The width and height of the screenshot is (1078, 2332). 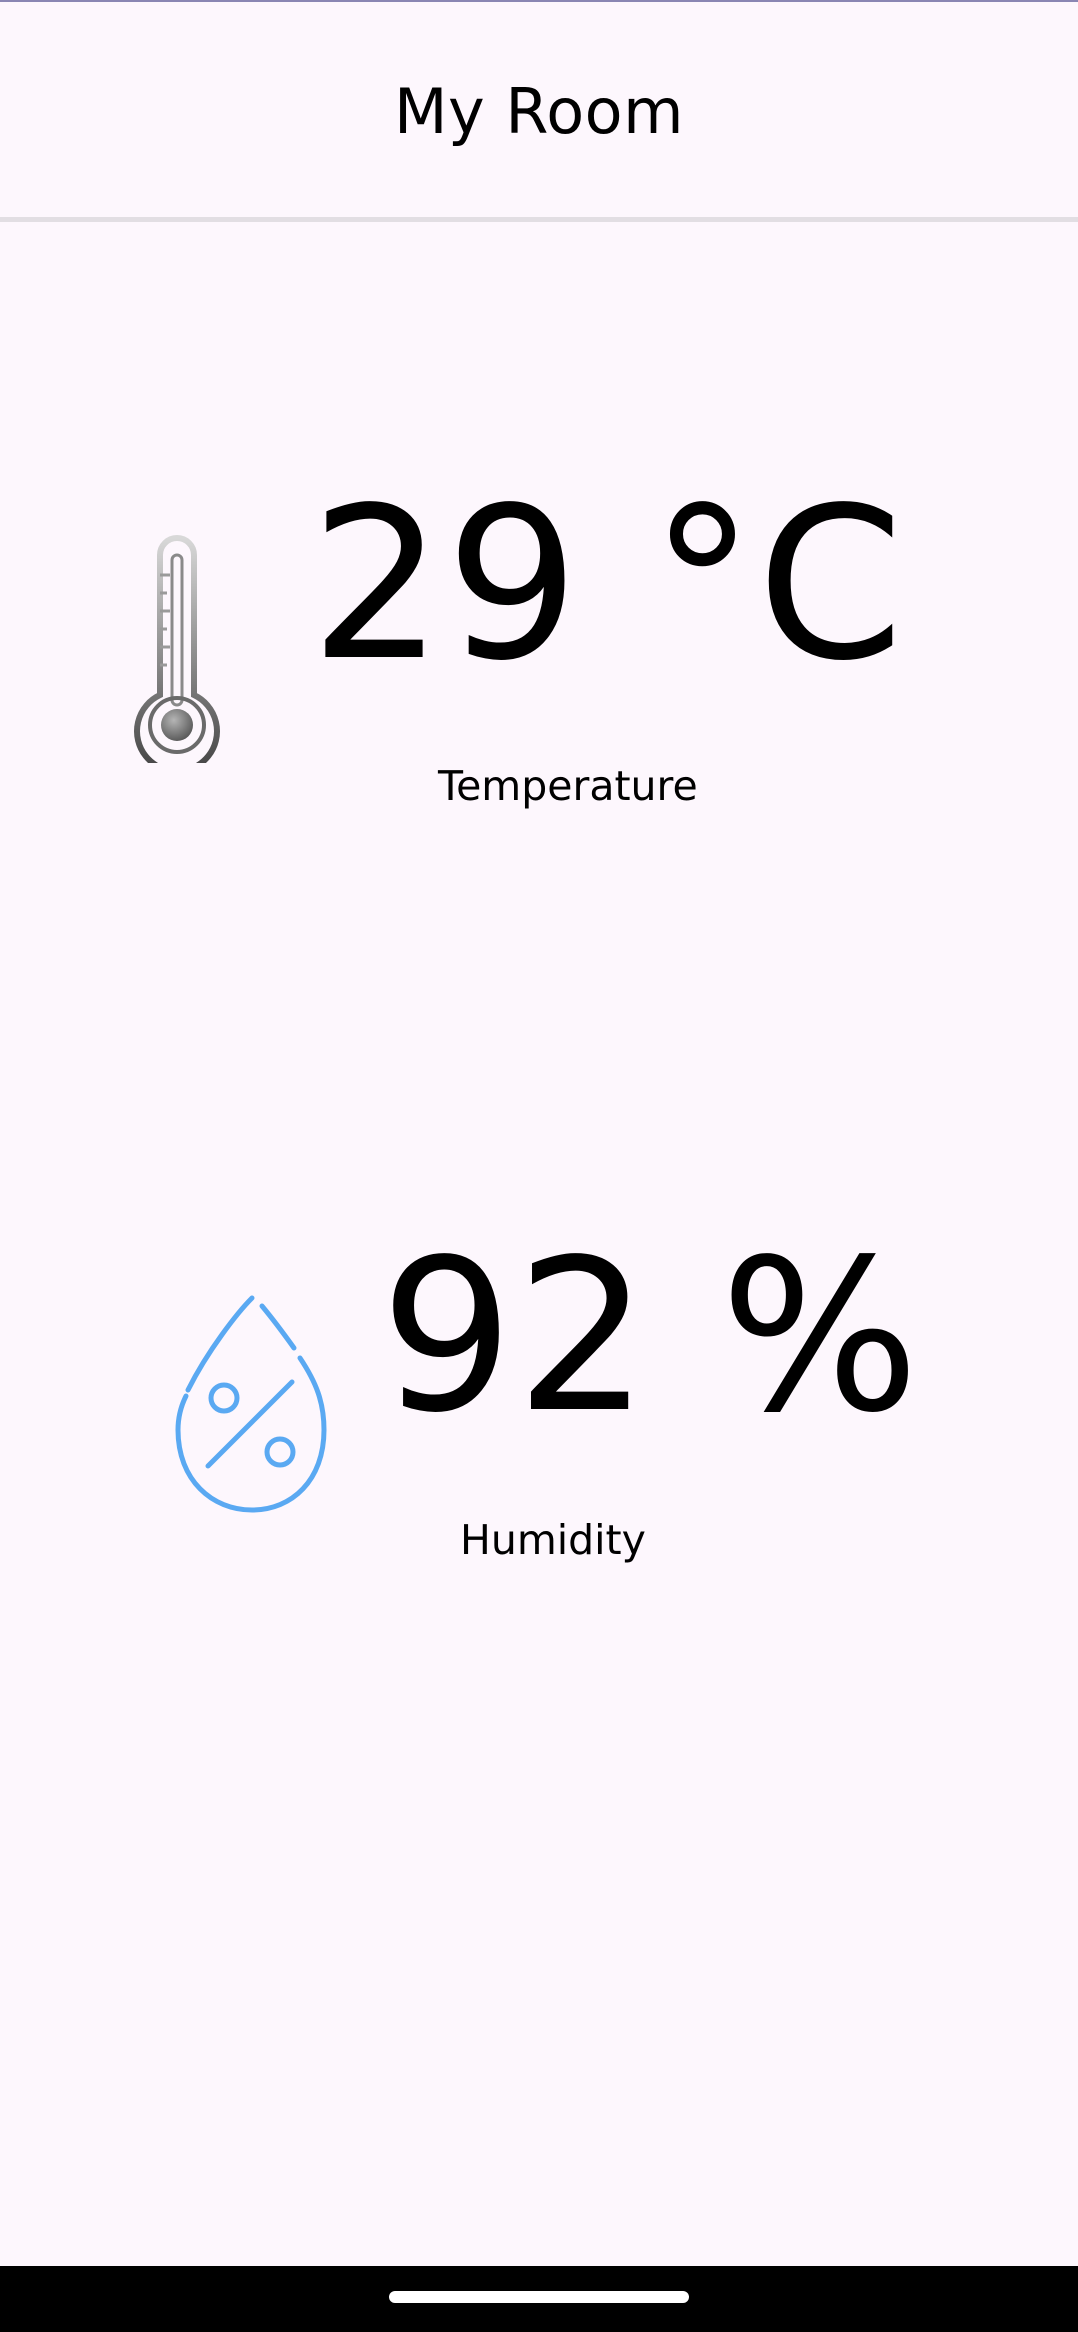 What do you see at coordinates (651, 1336) in the screenshot?
I see `humidity-value: 92 %` at bounding box center [651, 1336].